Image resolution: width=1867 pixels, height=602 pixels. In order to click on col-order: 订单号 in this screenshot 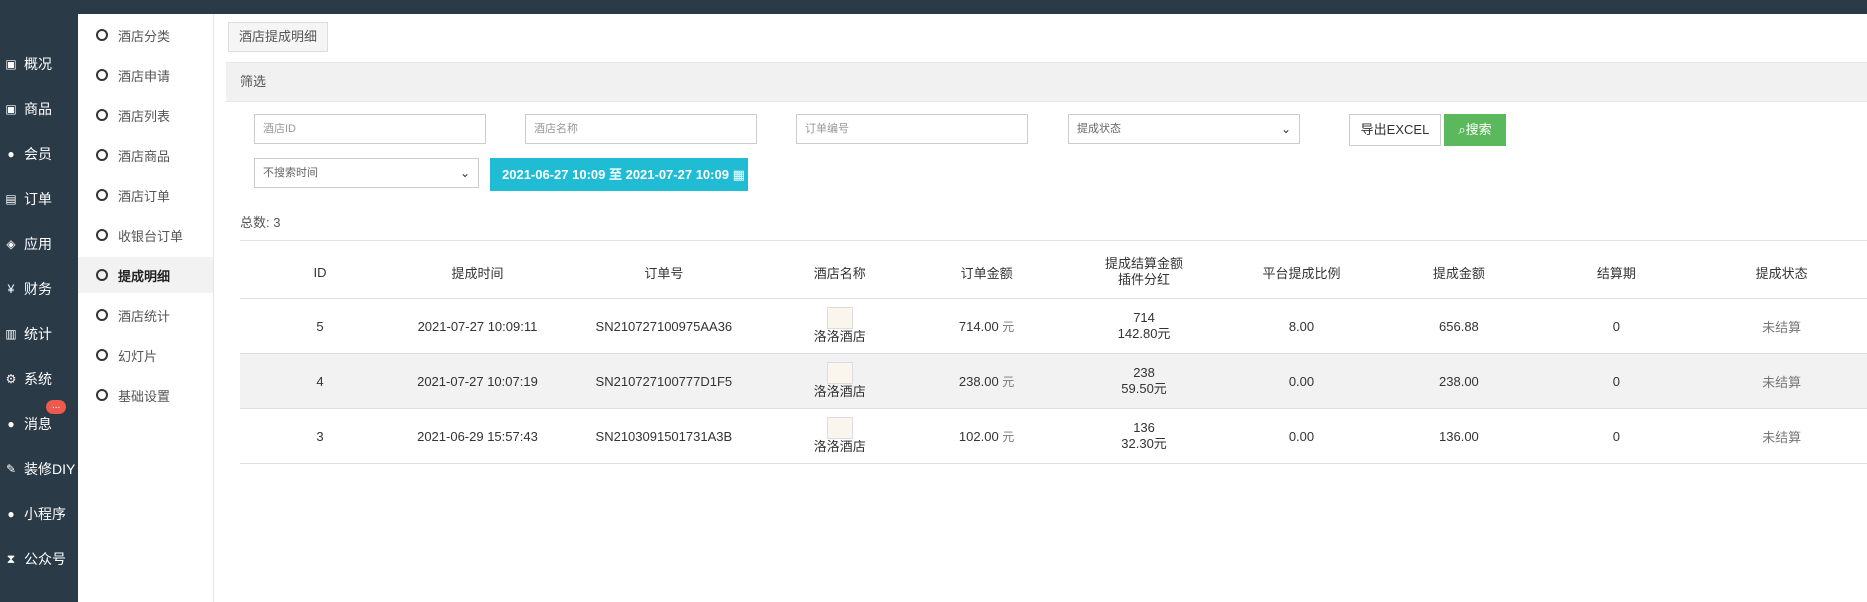, I will do `click(663, 272)`.